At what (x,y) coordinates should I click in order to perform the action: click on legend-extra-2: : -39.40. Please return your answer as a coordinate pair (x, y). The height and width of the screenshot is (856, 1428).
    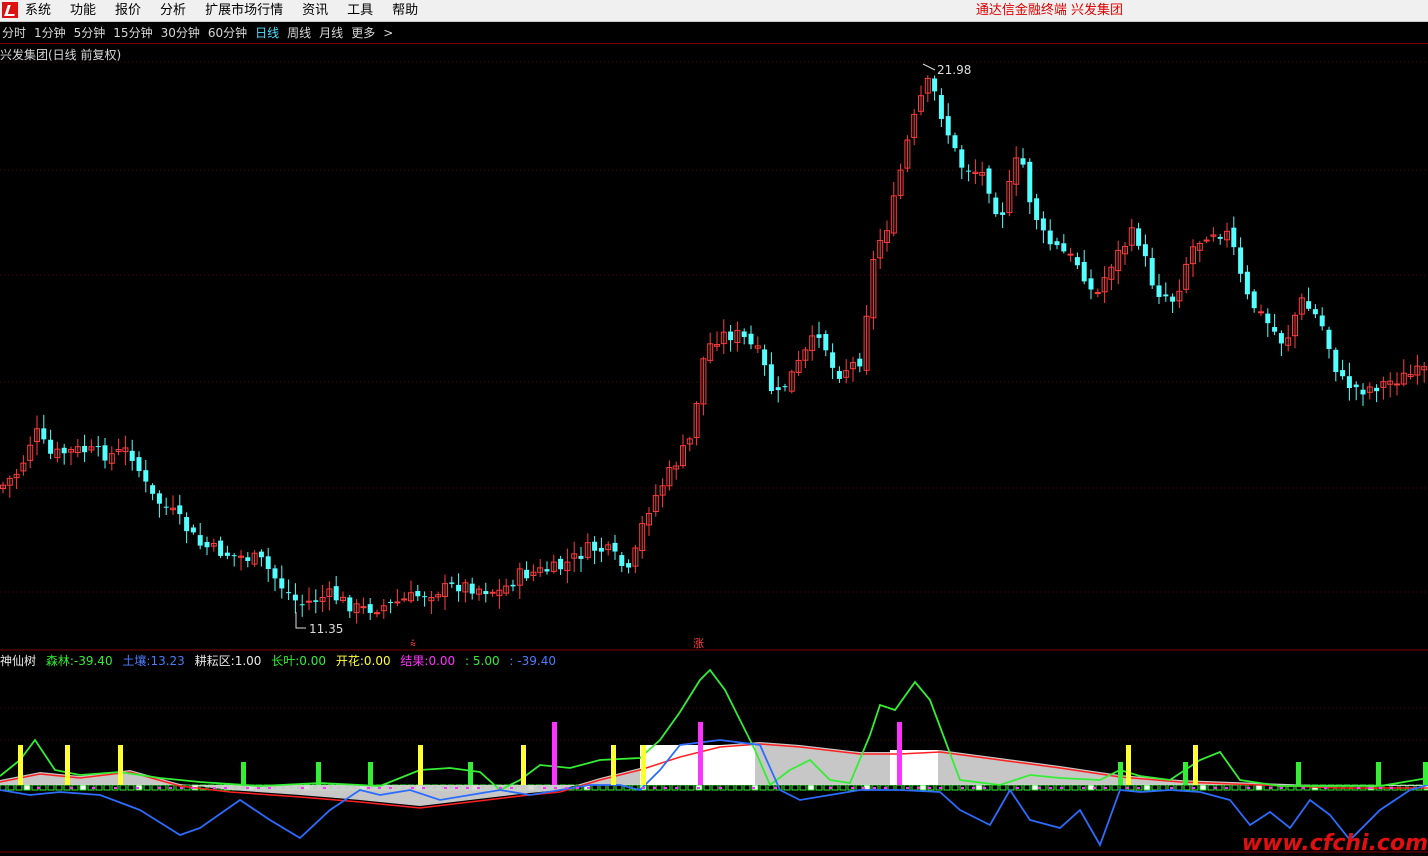
    Looking at the image, I should click on (532, 661).